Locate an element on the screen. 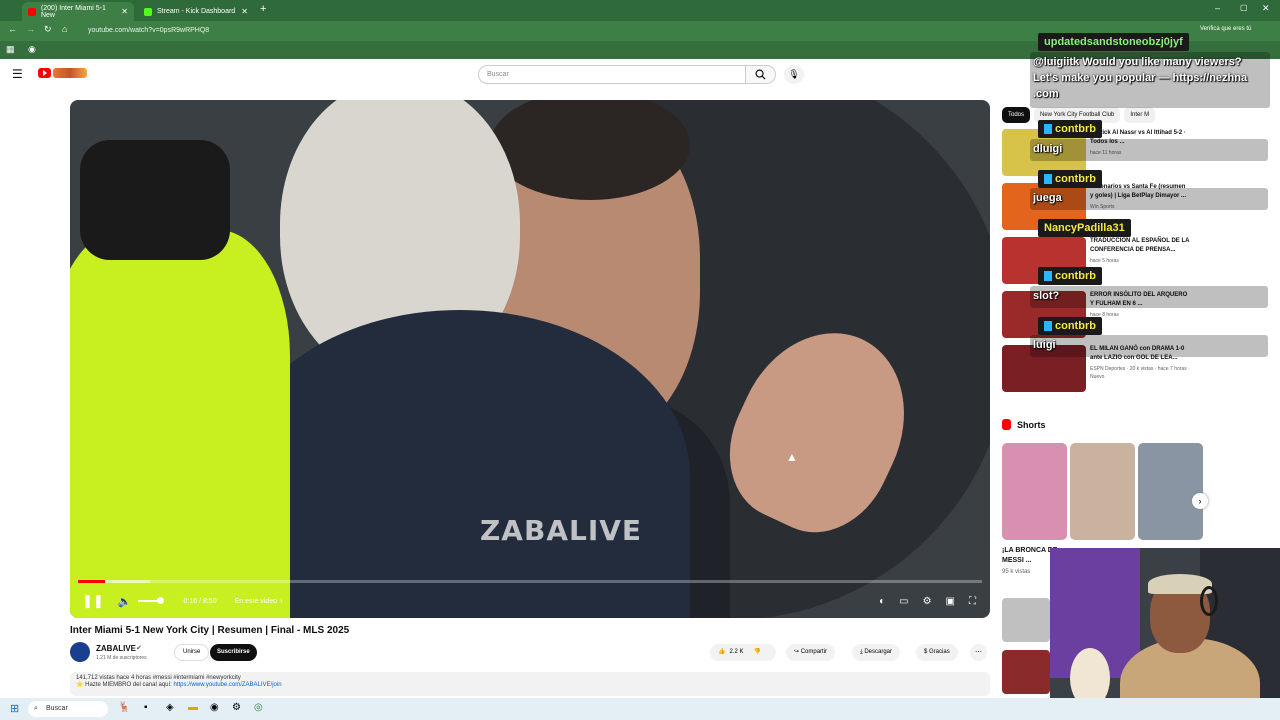 Image resolution: width=1280 pixels, height=720 pixels. reload-icon: ↻ is located at coordinates (48, 29).